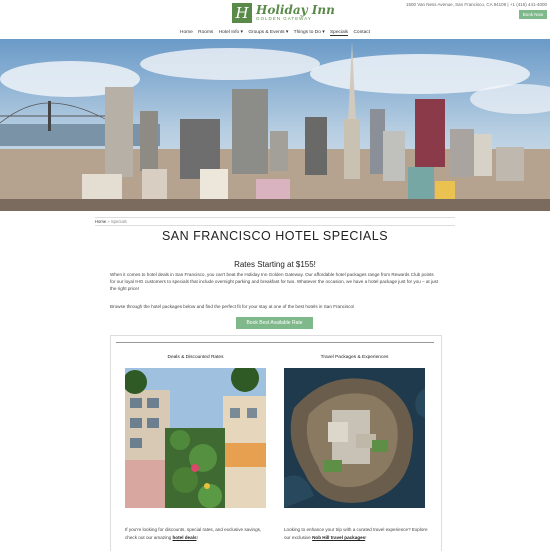 This screenshot has height=551, width=550. What do you see at coordinates (361, 32) in the screenshot?
I see `nav-contact: Contact` at bounding box center [361, 32].